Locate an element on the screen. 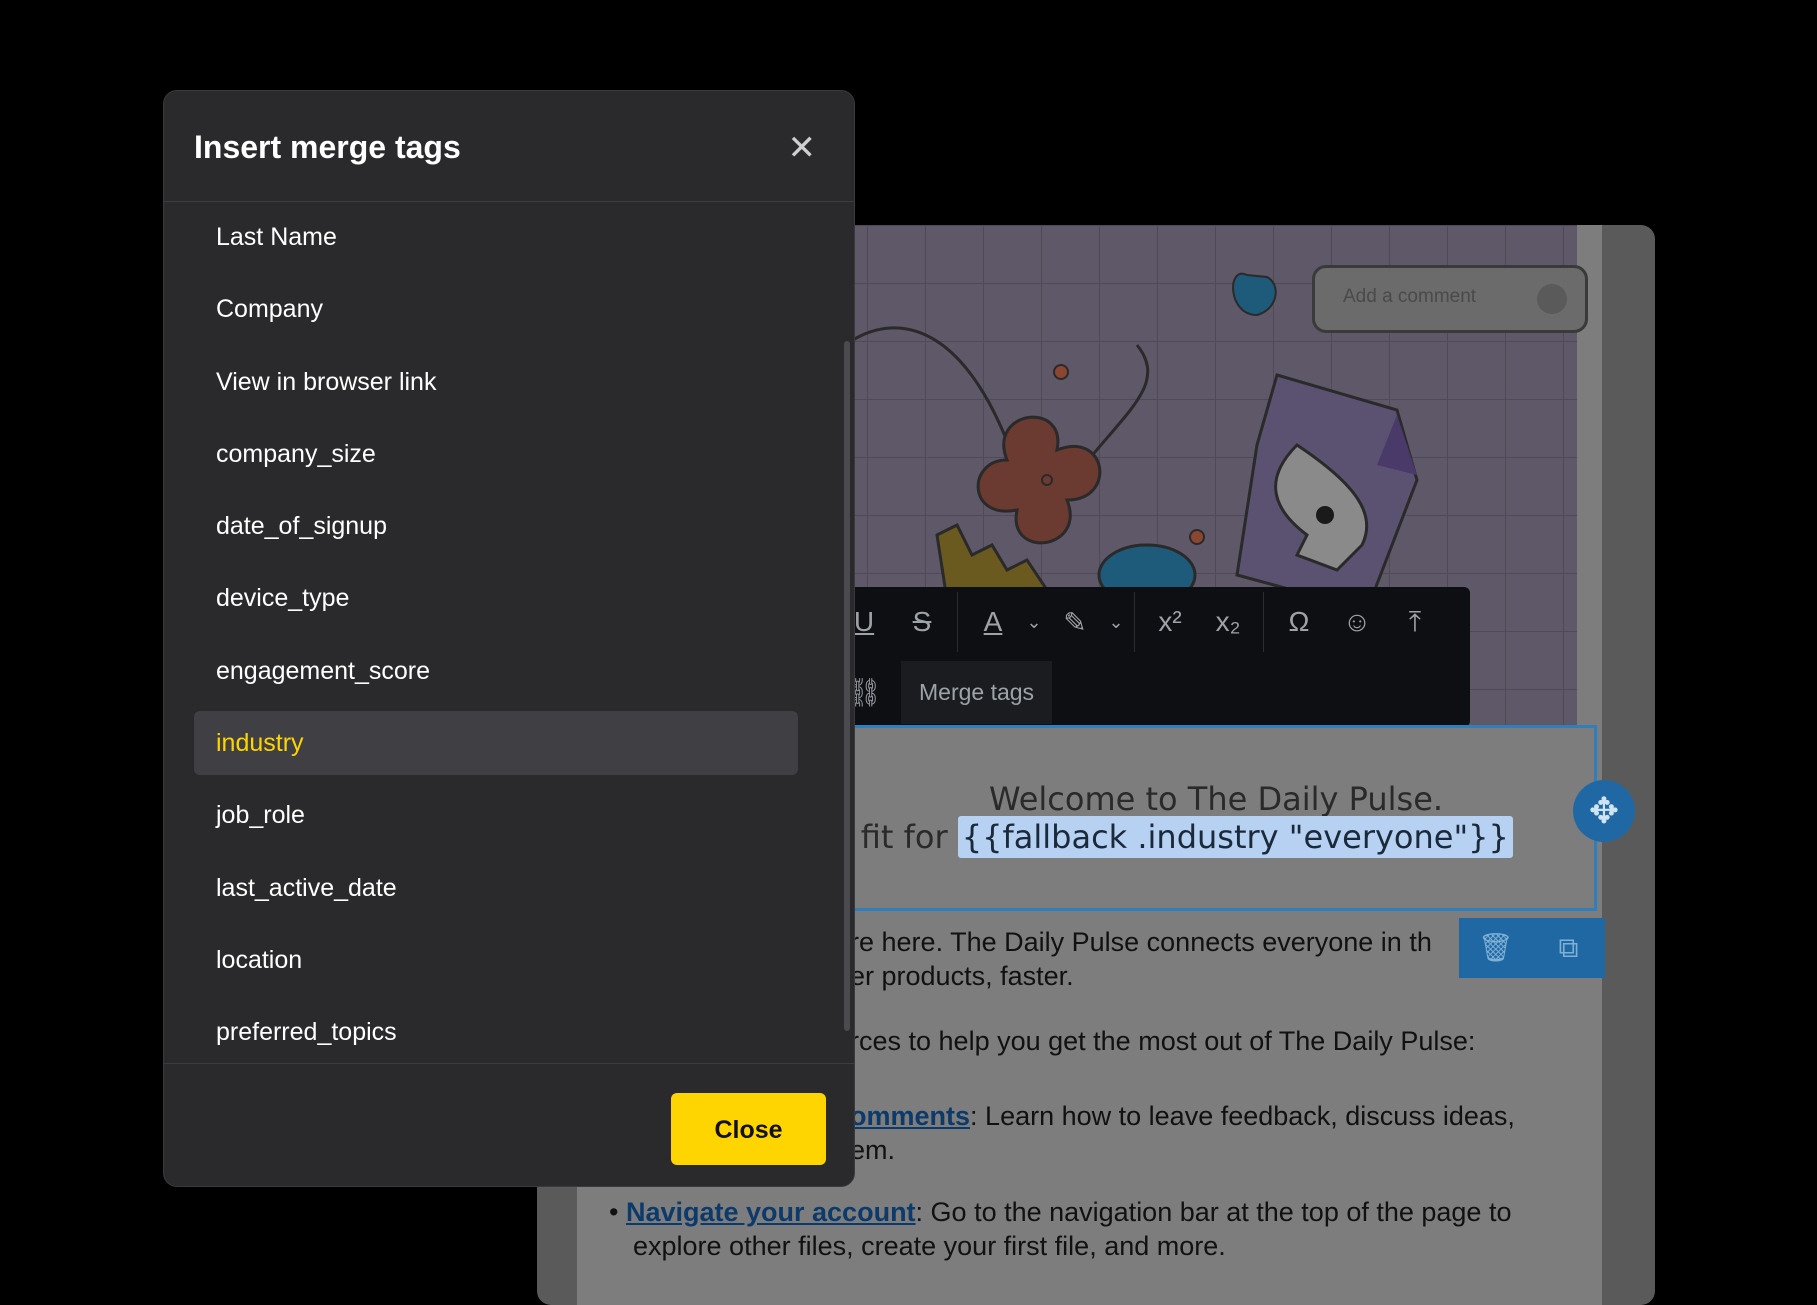 This screenshot has width=1817, height=1305. toolbar-row-links: ⛓ Merge tags is located at coordinates (944, 692).